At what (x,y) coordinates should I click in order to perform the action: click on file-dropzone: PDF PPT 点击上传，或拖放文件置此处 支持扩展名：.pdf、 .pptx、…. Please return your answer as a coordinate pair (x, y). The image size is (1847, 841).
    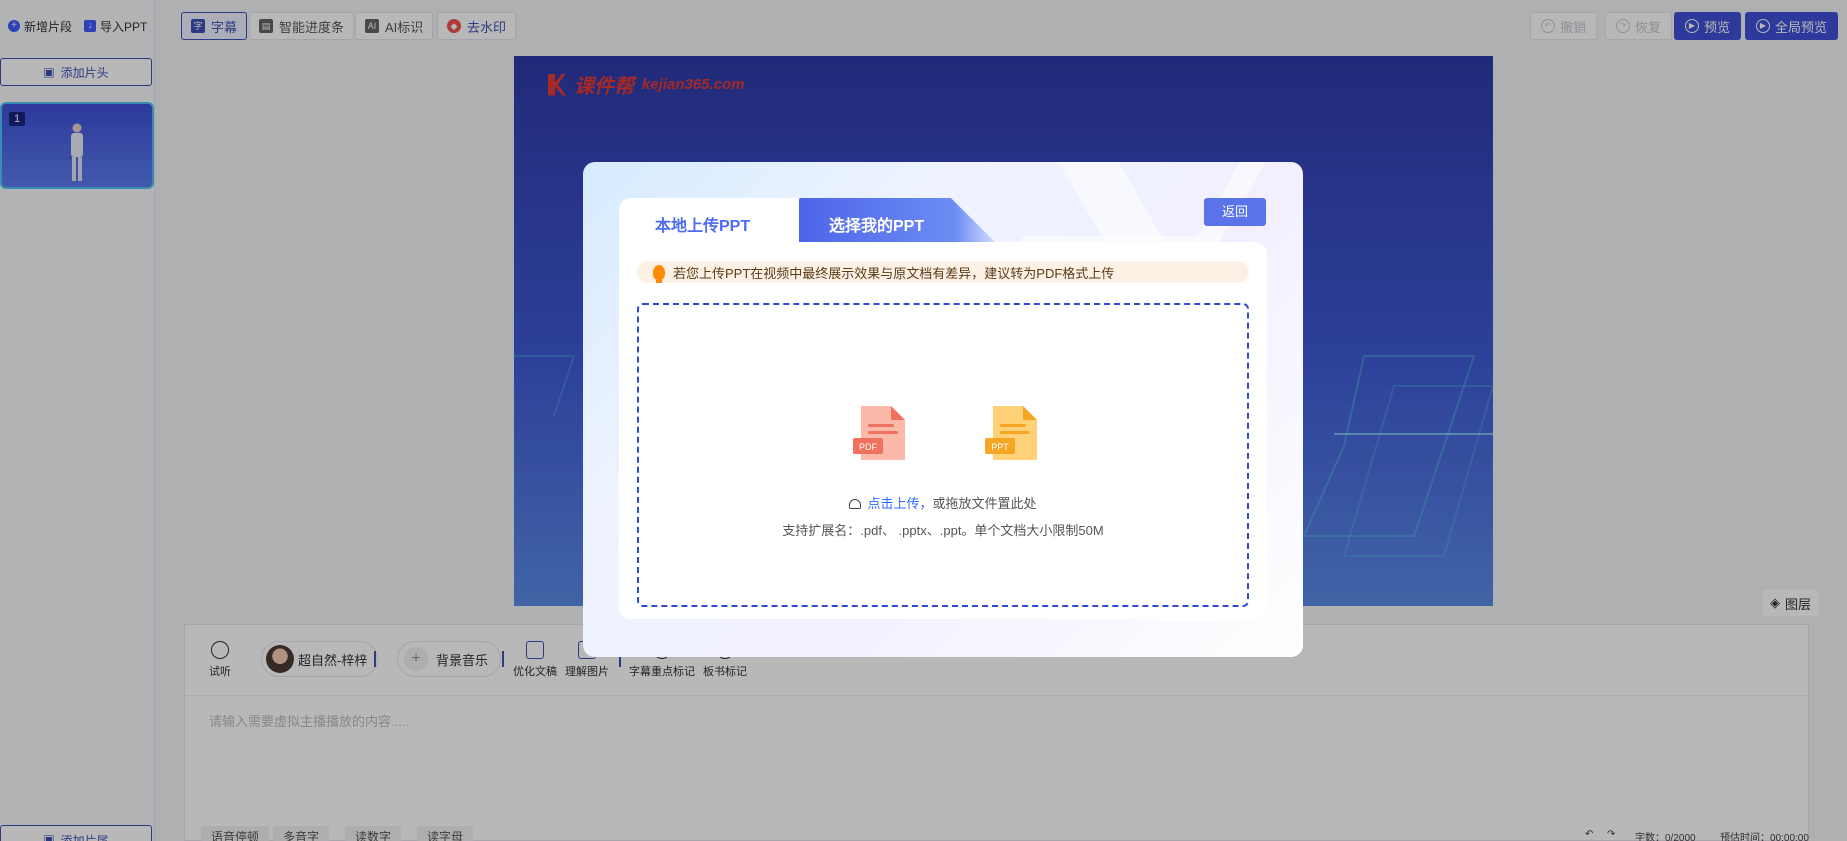
    Looking at the image, I should click on (943, 455).